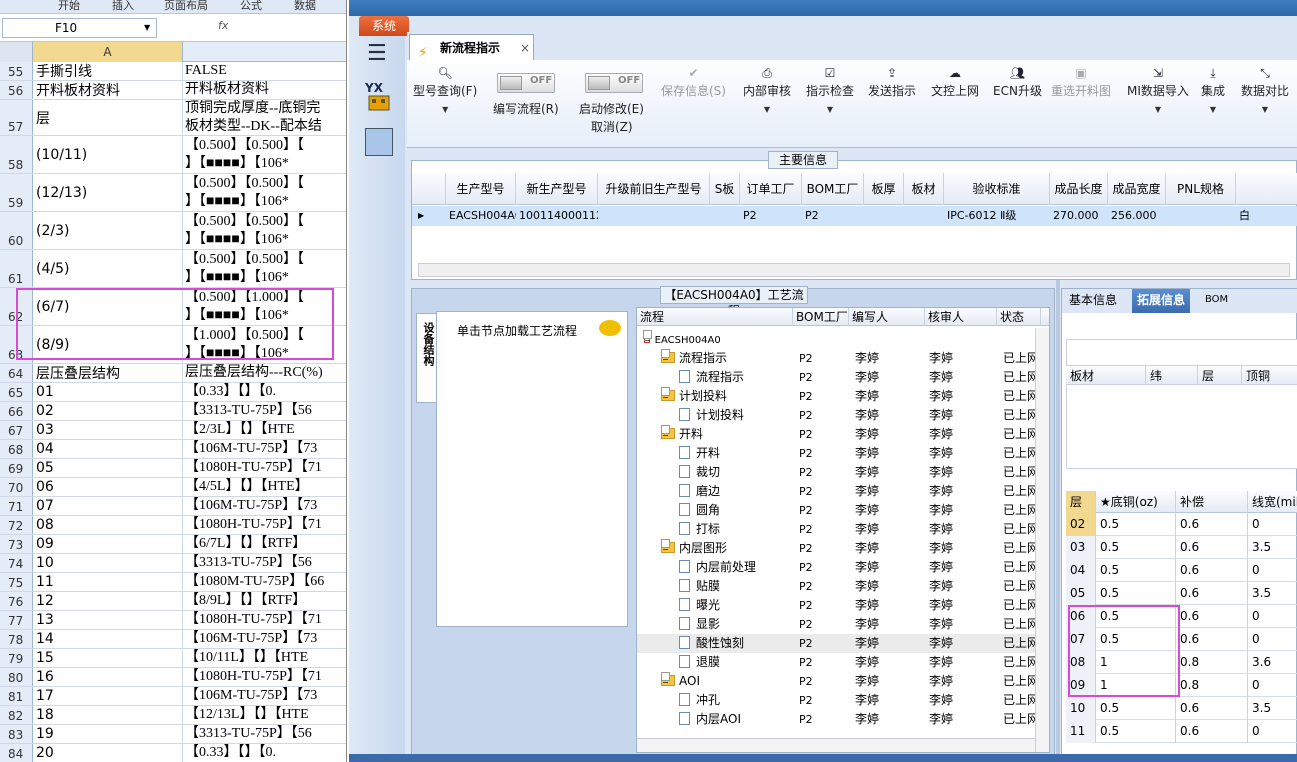 The image size is (1297, 762). I want to click on ribbon-tab-formula: 公式, so click(251, 6).